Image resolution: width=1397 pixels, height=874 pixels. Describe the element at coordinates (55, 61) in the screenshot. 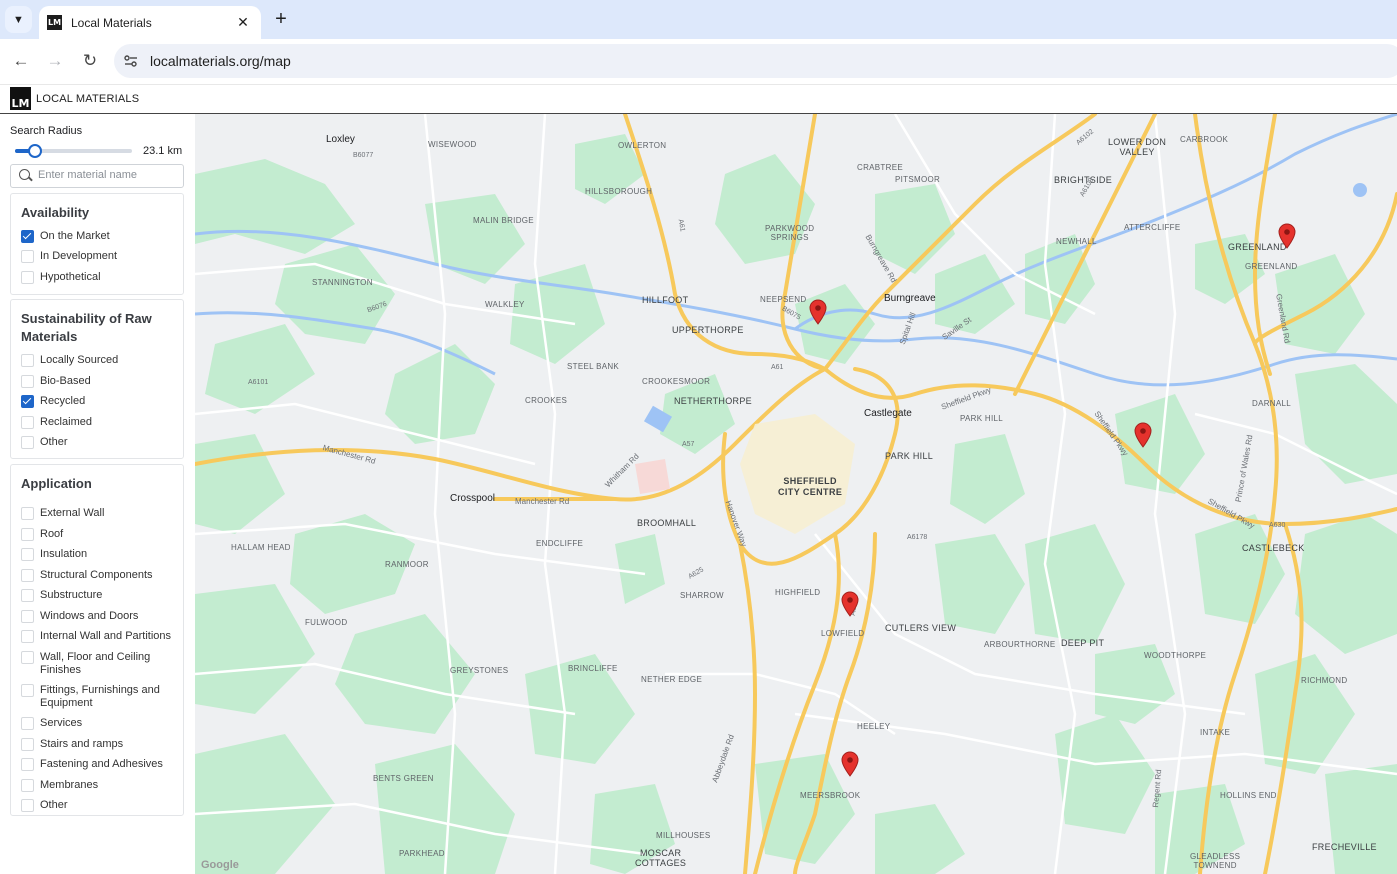

I see `forward-arrow-icon: →` at that location.